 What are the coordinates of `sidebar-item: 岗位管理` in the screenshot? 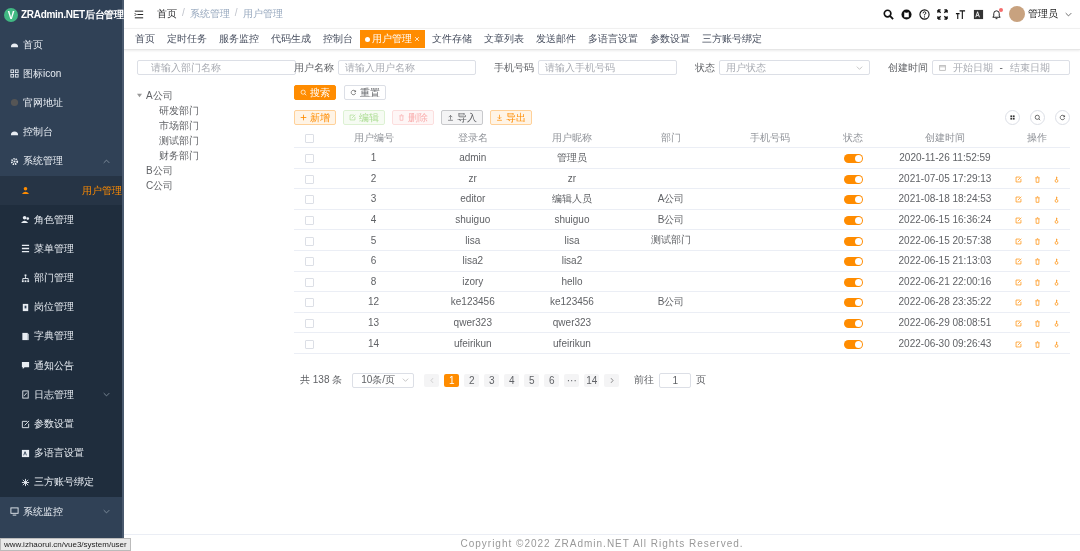 It's located at (61, 307).